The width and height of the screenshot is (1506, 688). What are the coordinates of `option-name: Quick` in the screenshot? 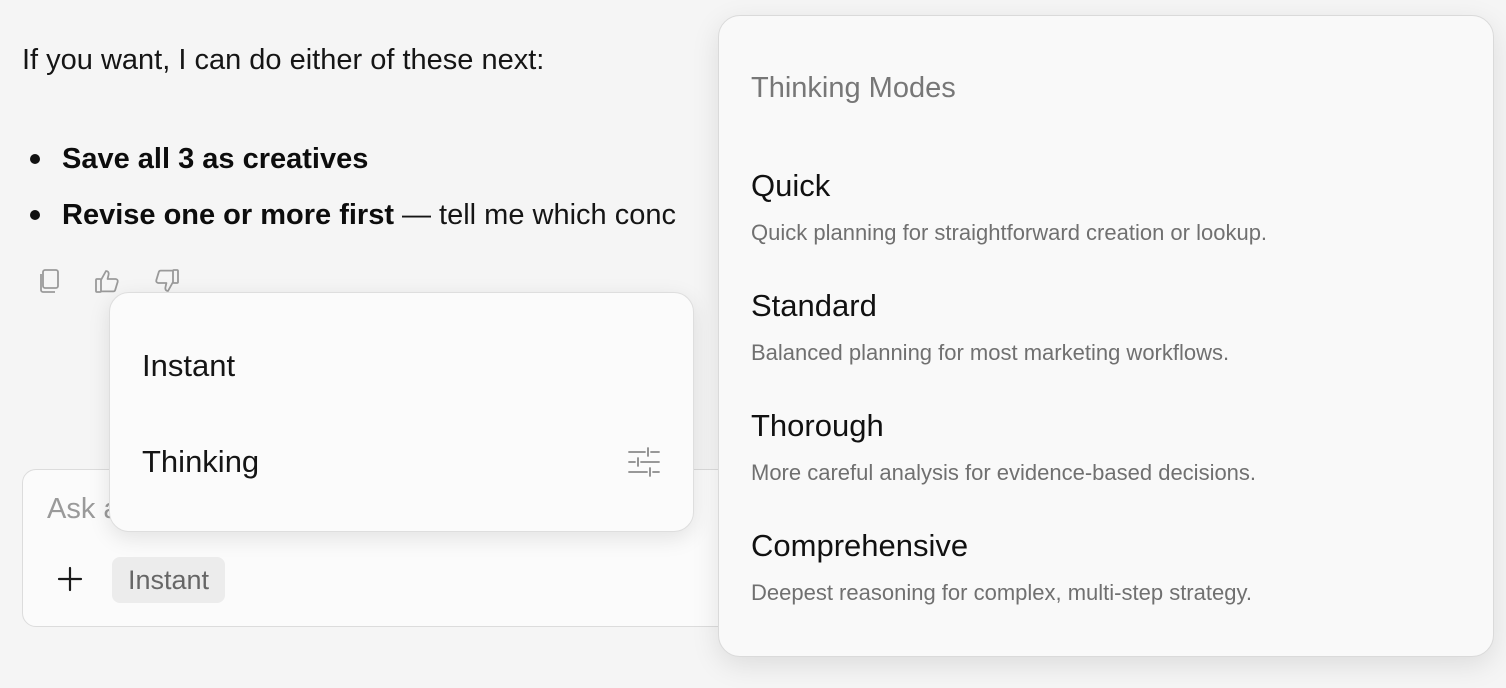 It's located at (791, 185).